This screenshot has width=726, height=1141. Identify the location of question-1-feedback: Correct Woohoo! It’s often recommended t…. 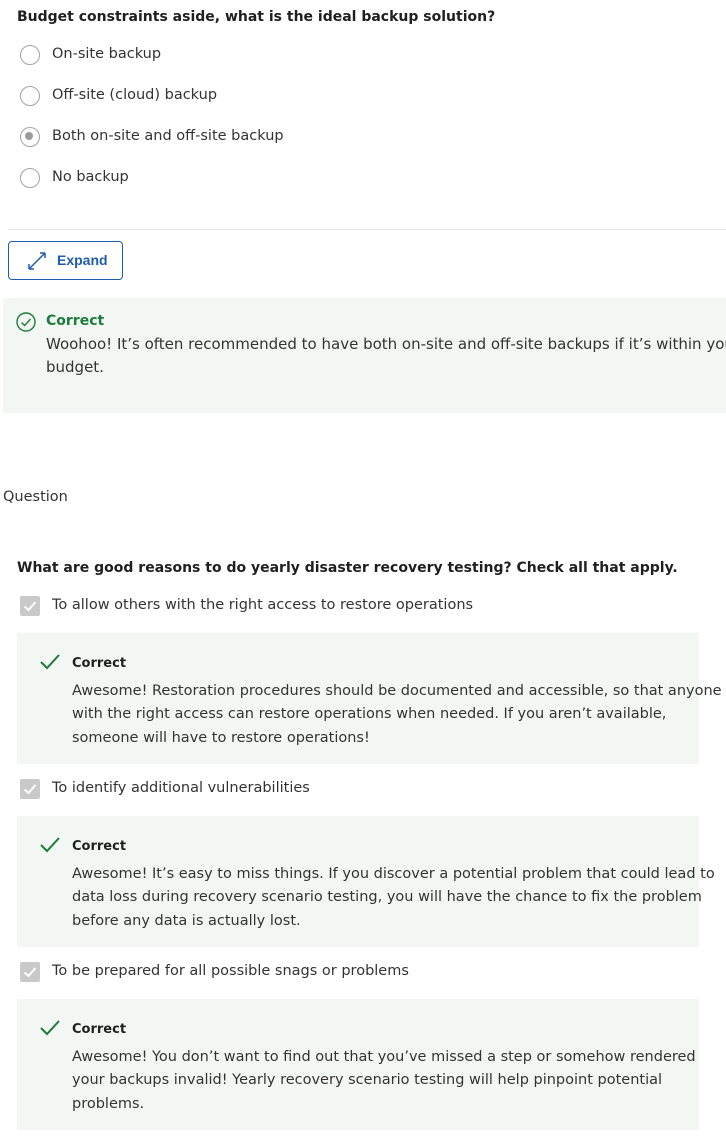
(364, 355).